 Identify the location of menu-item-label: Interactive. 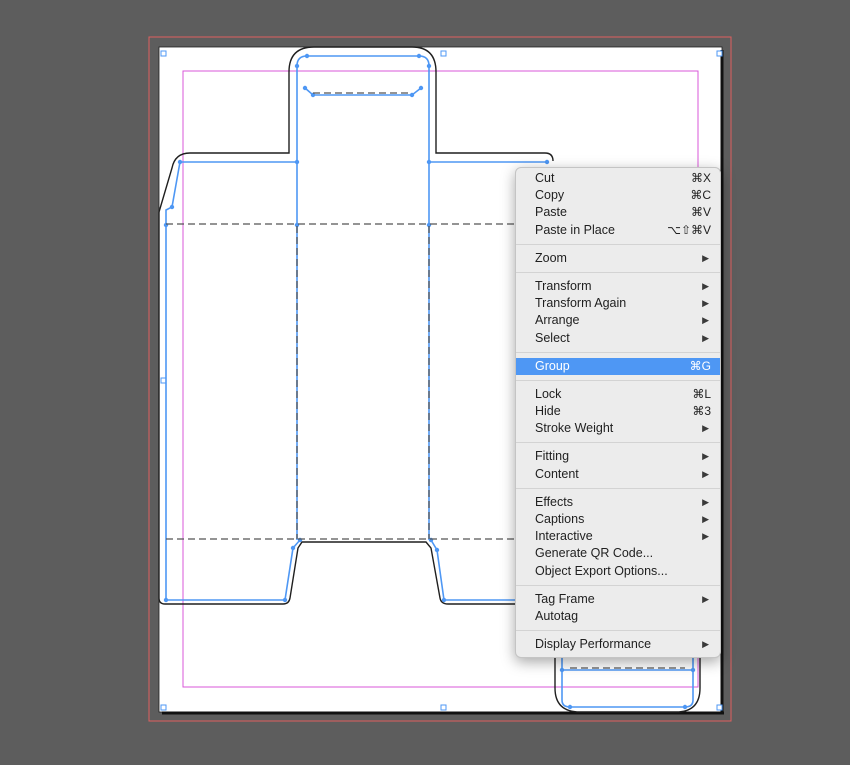
(564, 536).